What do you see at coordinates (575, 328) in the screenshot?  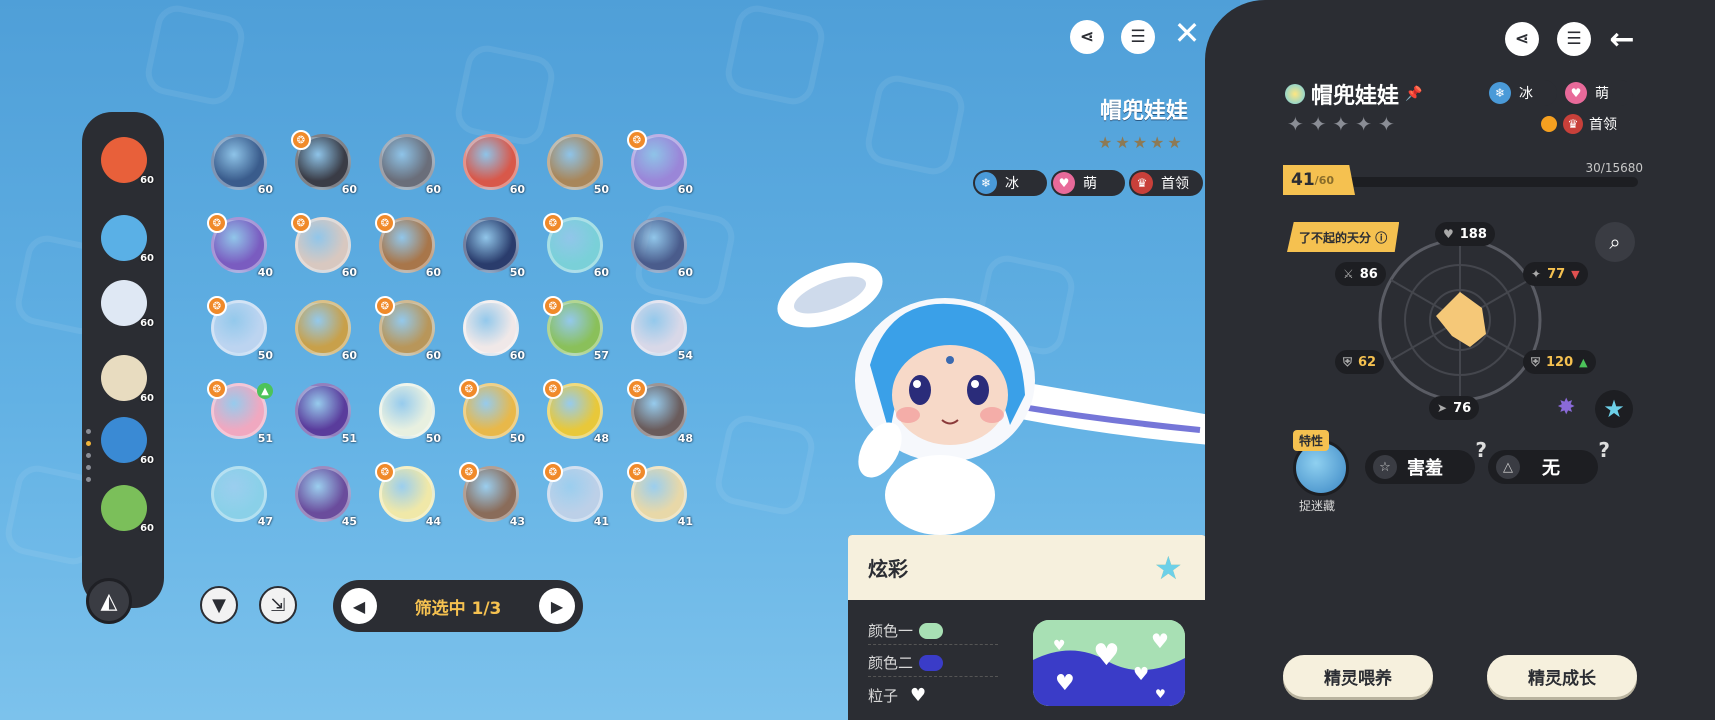 I see `pet-grid-item: ❂ 57` at bounding box center [575, 328].